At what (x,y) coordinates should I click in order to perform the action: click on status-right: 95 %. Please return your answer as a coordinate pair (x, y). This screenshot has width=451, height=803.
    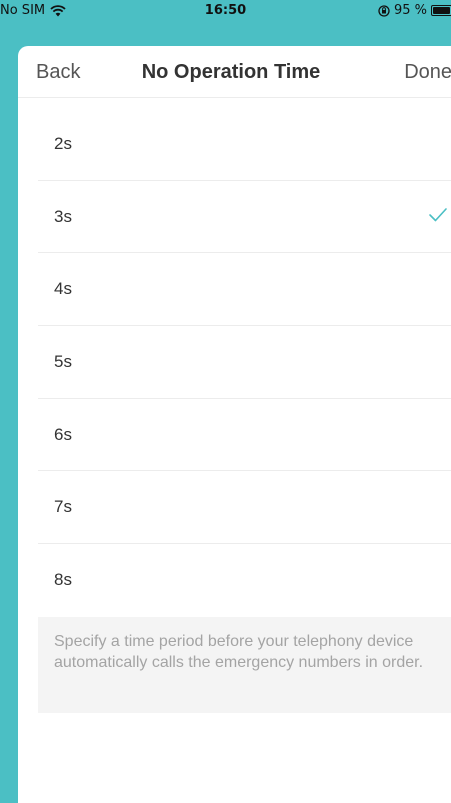
    Looking at the image, I should click on (414, 10).